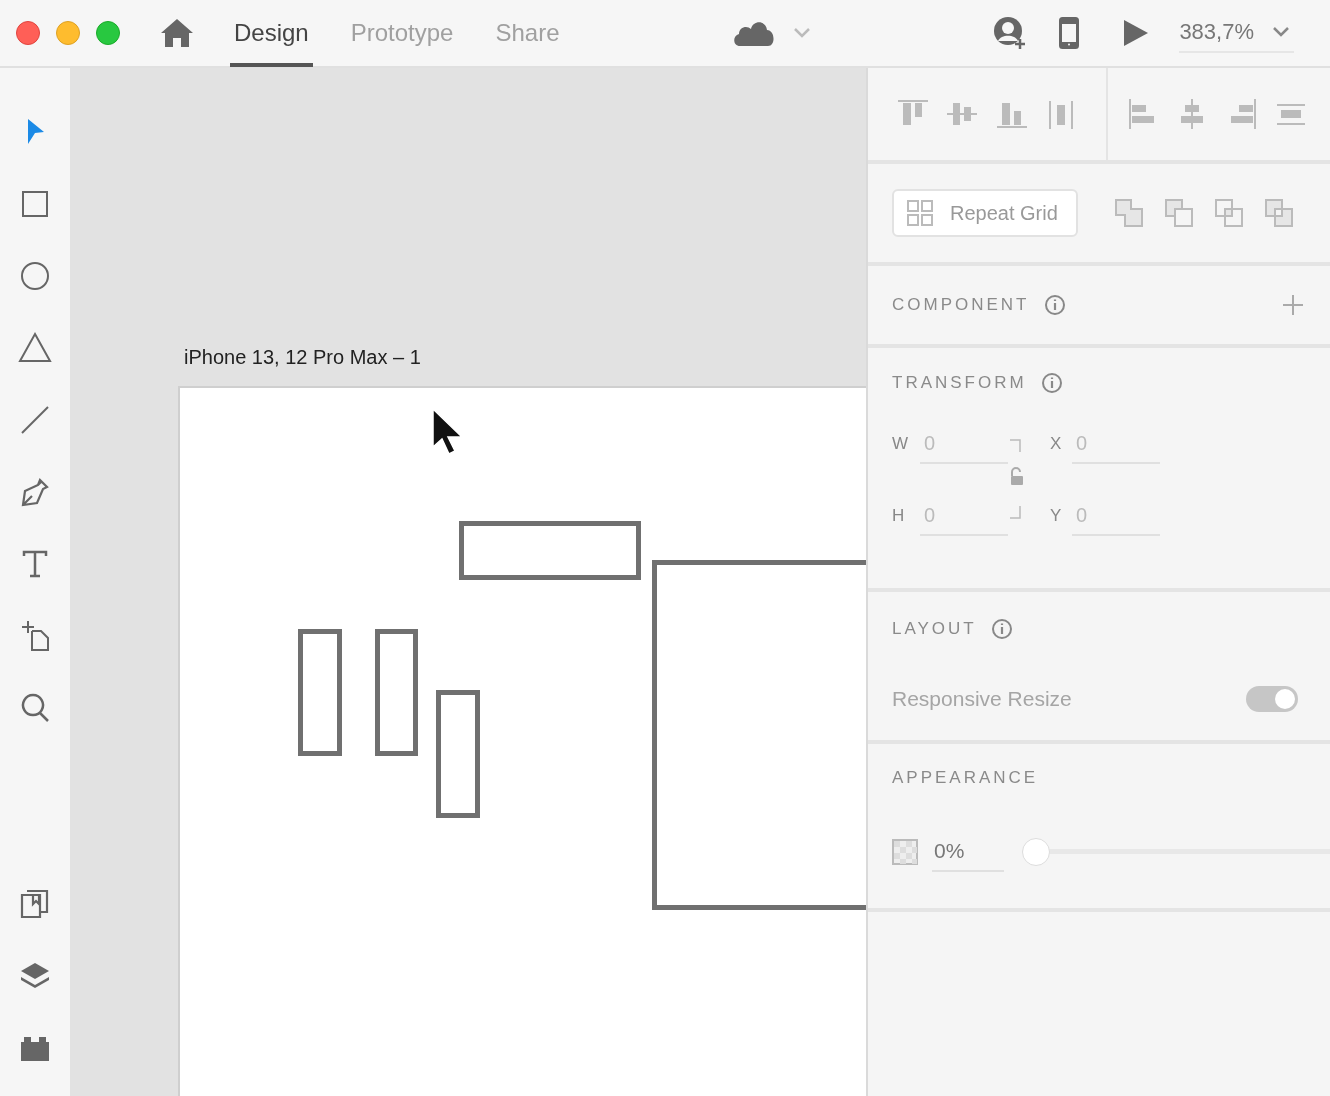 This screenshot has height=1096, width=1330. Describe the element at coordinates (901, 444) in the screenshot. I see `field-label: W` at that location.